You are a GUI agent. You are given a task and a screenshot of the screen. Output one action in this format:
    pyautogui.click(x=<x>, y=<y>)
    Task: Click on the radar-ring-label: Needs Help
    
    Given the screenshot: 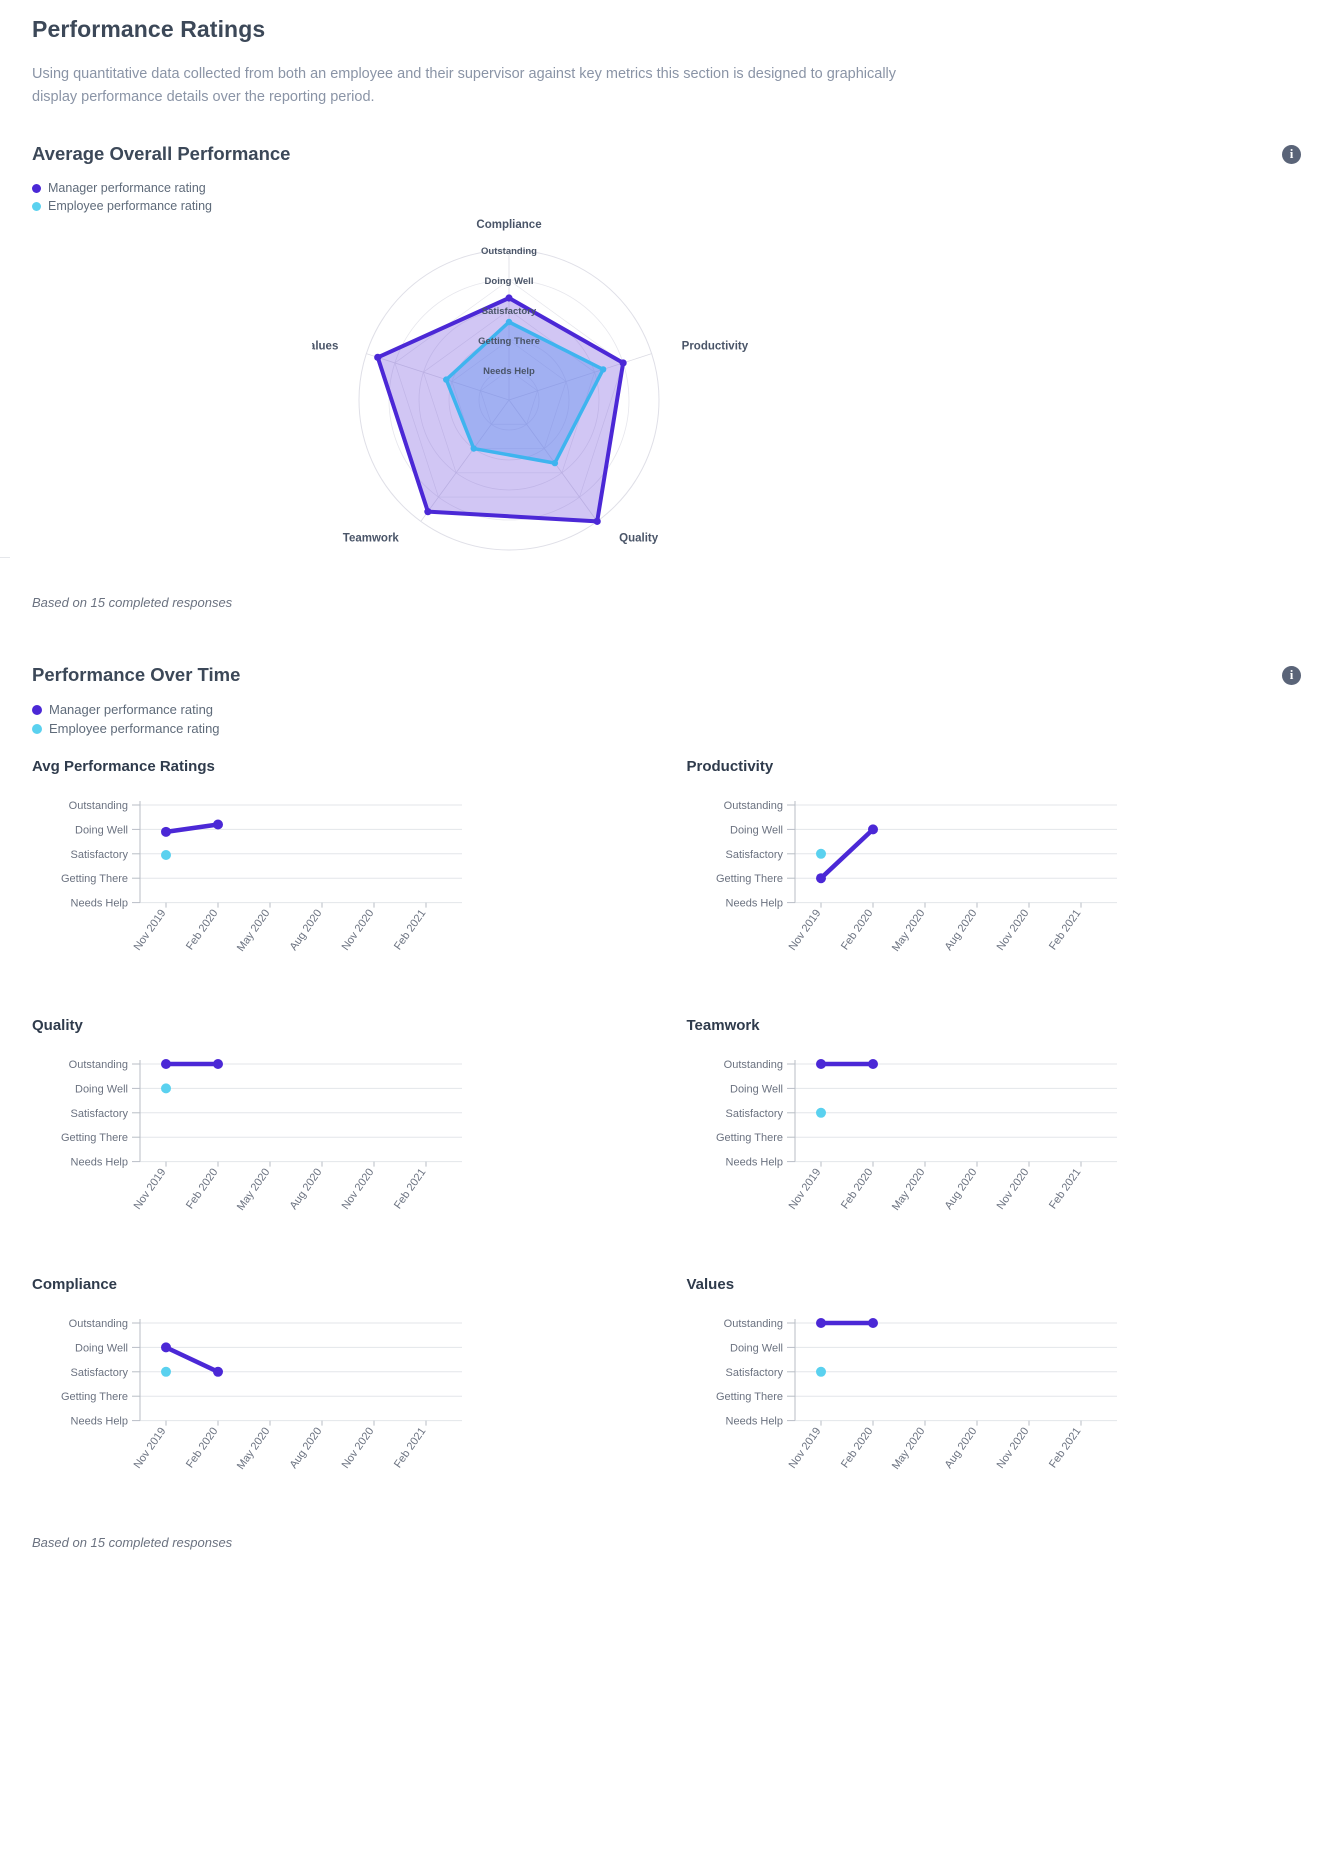 What is the action you would take?
    pyautogui.click(x=509, y=371)
    